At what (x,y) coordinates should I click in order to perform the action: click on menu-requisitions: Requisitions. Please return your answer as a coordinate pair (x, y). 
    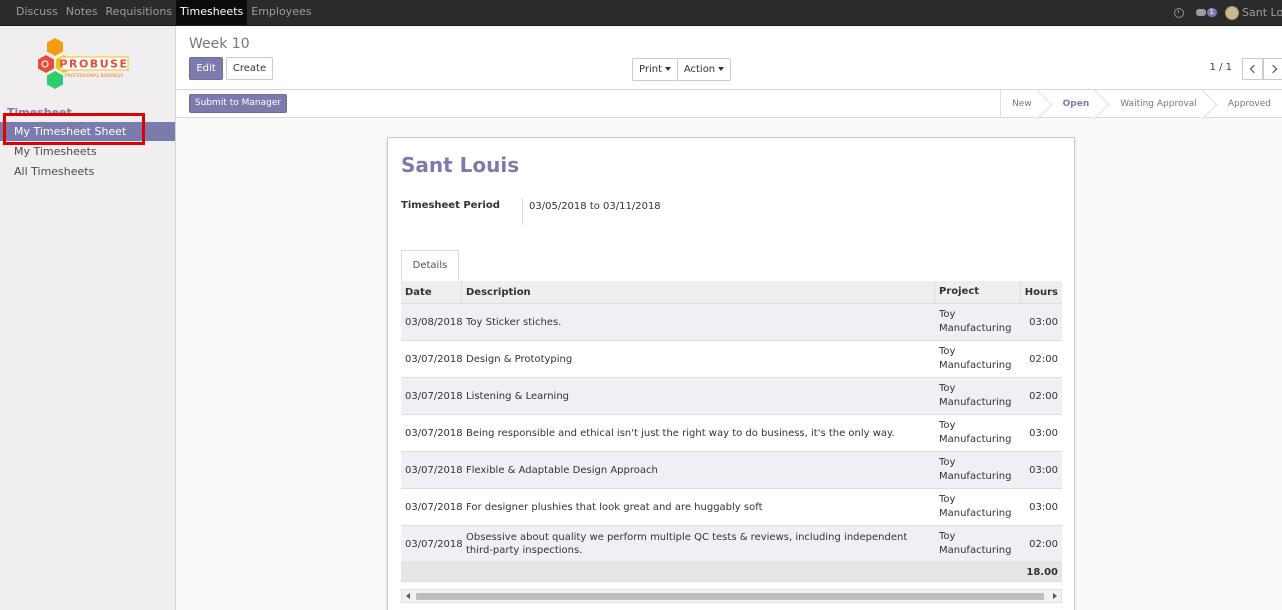
    Looking at the image, I should click on (139, 12).